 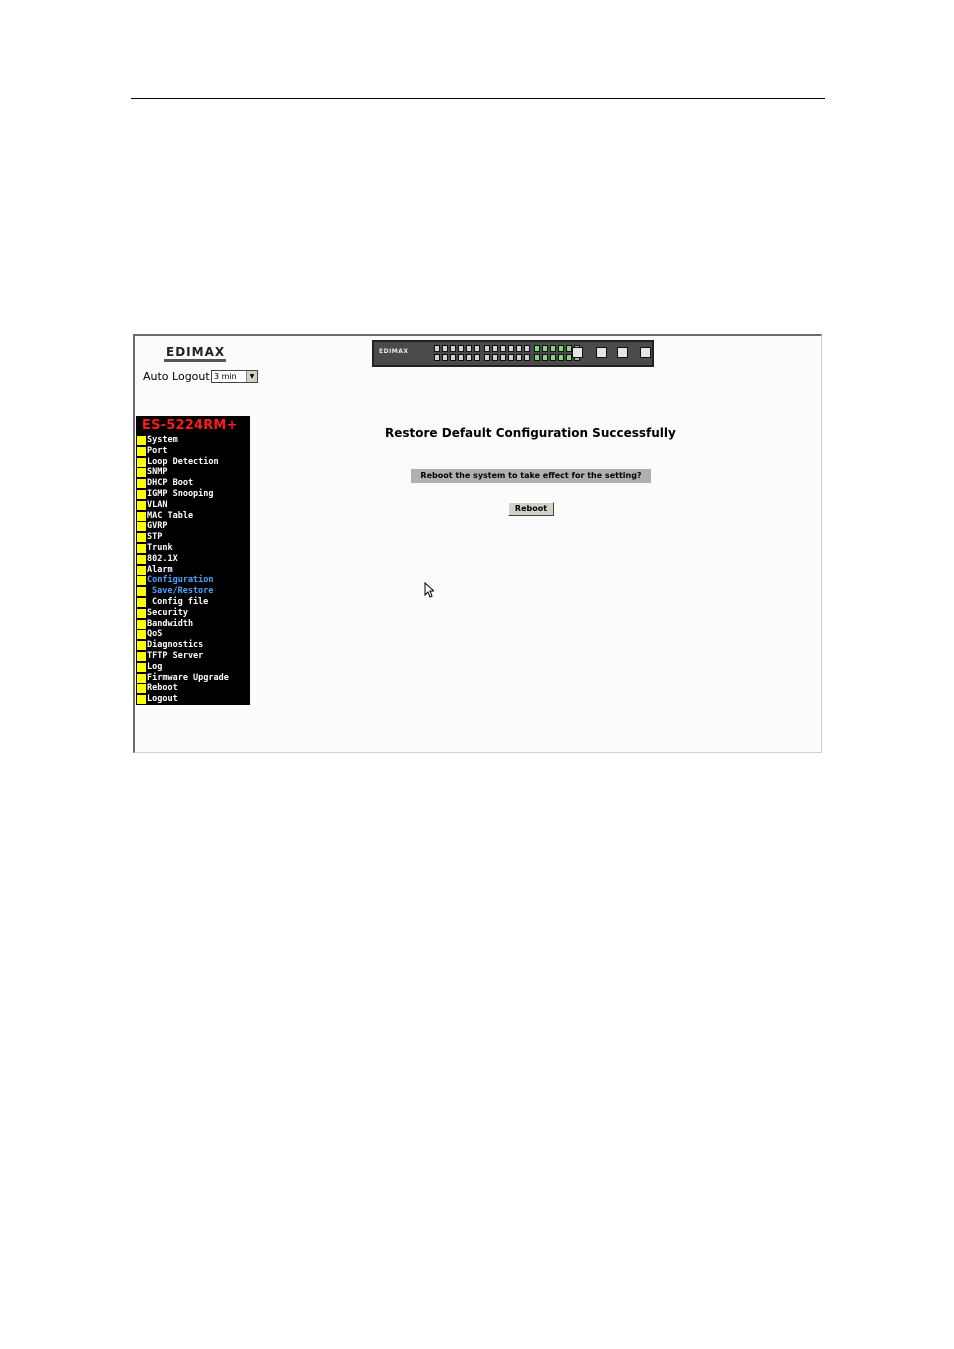 I want to click on sidebar-item-label: Reboot, so click(x=162, y=688).